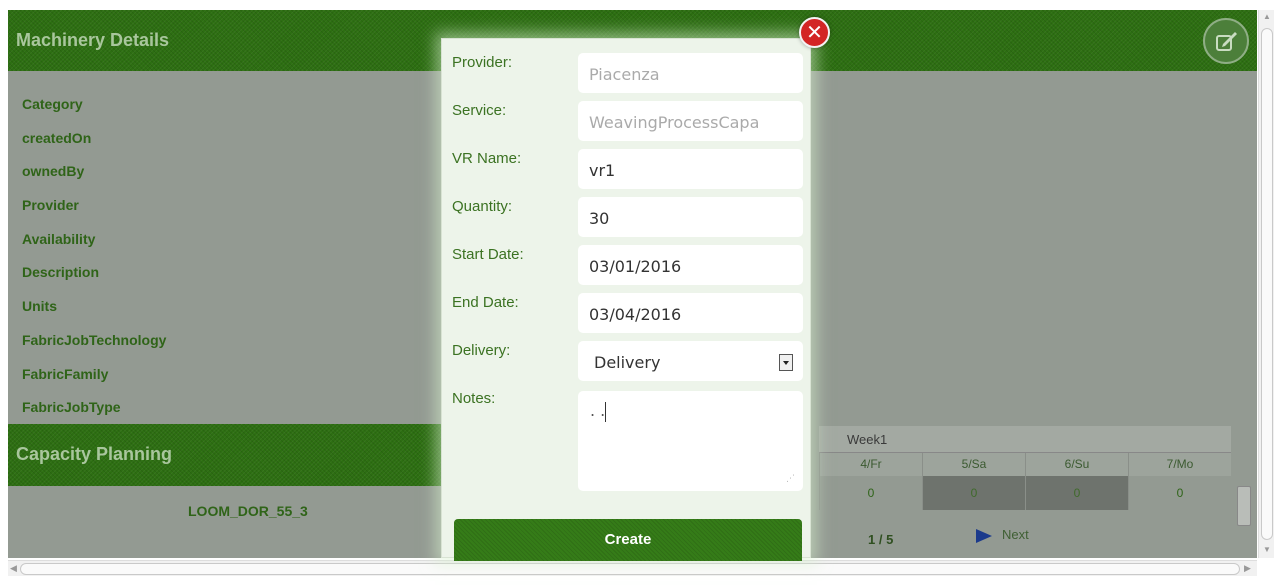 This screenshot has height=585, width=1286. I want to click on service-field: Service: WeavingProcessCapa, so click(626, 114).